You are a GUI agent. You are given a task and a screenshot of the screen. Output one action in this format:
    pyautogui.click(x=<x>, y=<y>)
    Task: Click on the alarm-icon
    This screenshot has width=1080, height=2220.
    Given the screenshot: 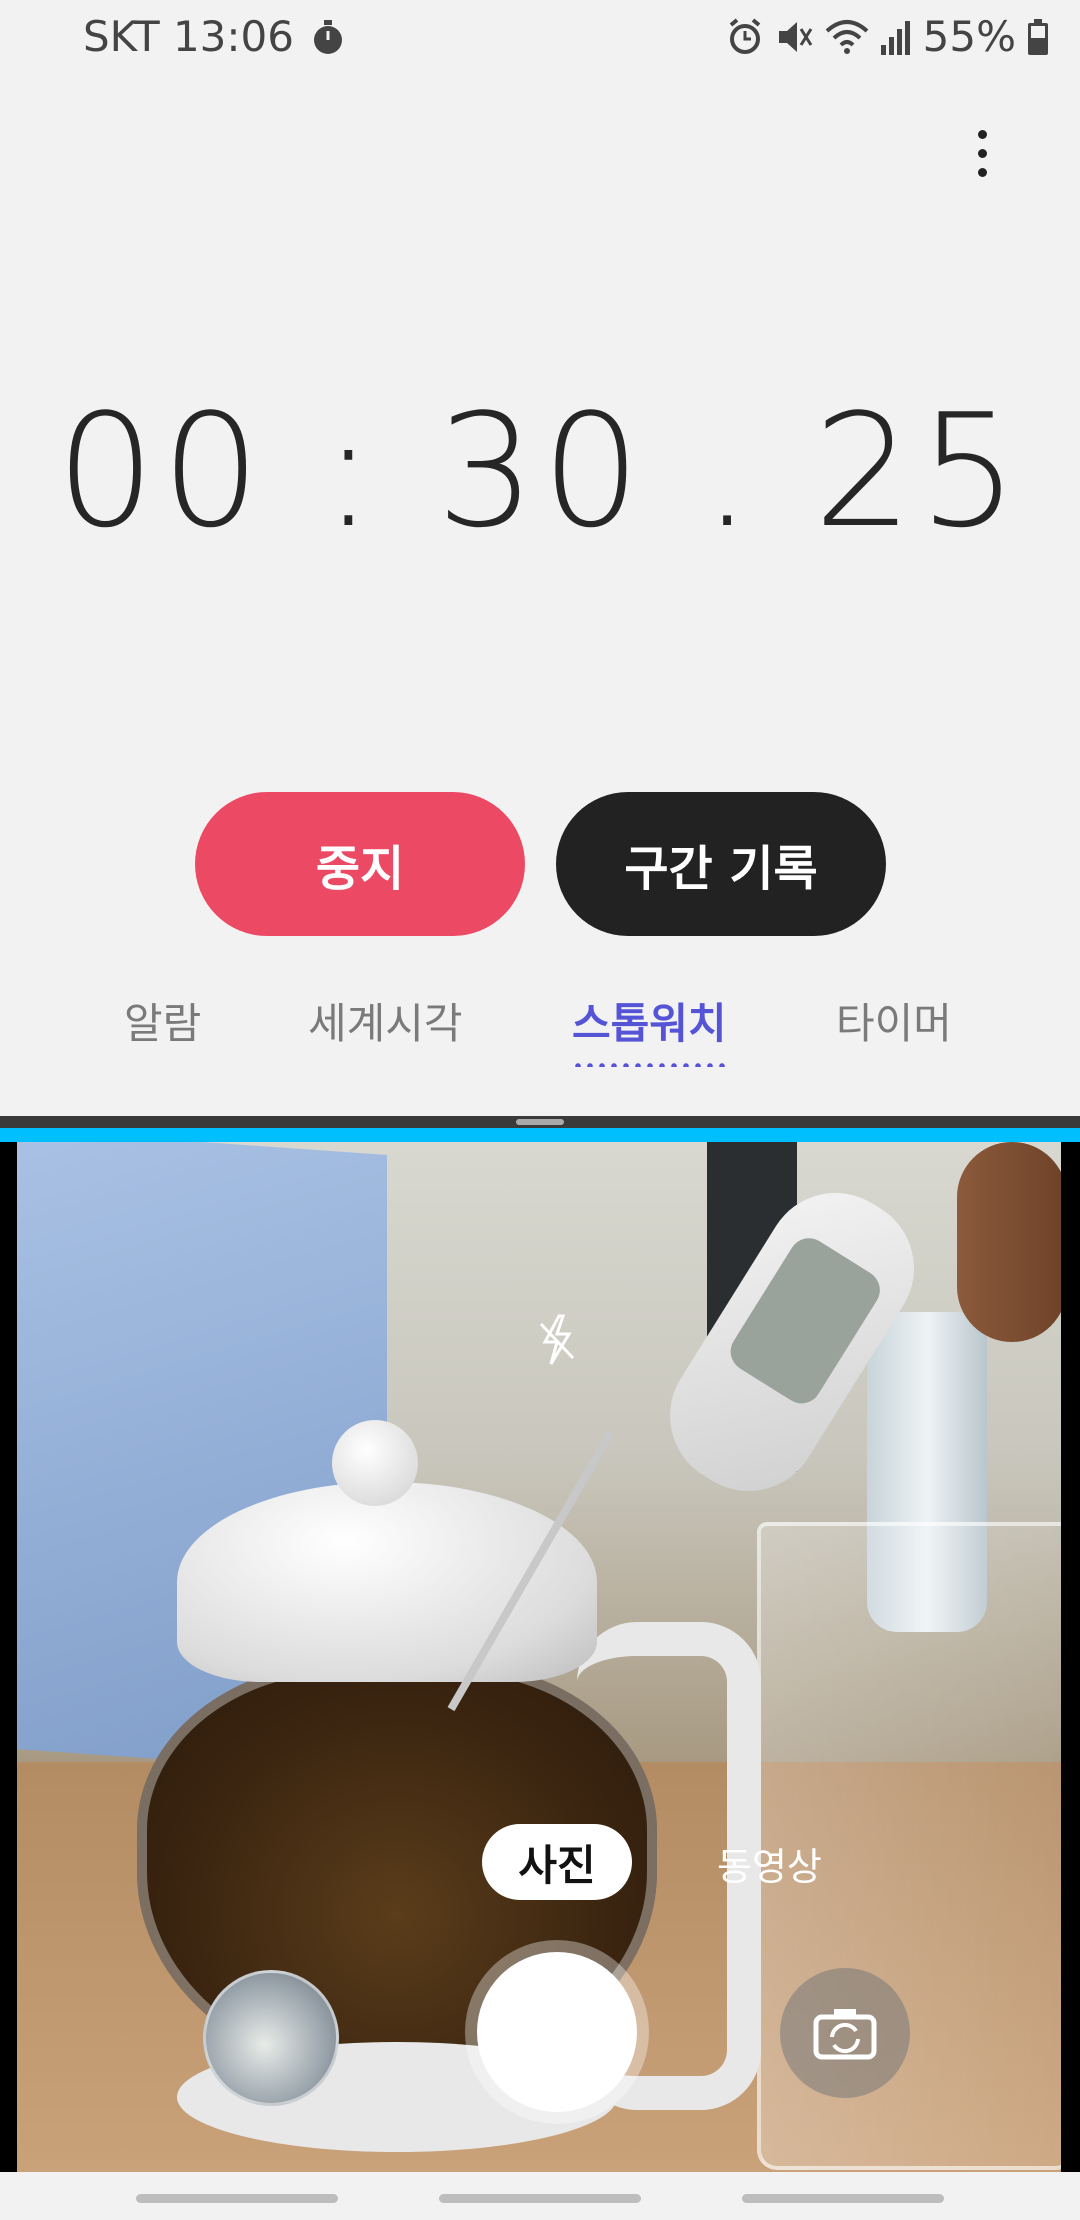 What is the action you would take?
    pyautogui.click(x=744, y=35)
    